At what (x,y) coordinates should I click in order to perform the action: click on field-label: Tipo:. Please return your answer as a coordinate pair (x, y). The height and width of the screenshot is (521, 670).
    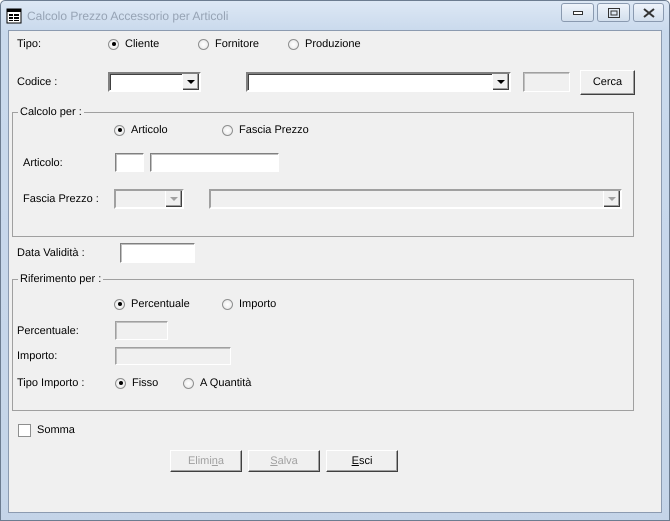
    Looking at the image, I should click on (29, 44).